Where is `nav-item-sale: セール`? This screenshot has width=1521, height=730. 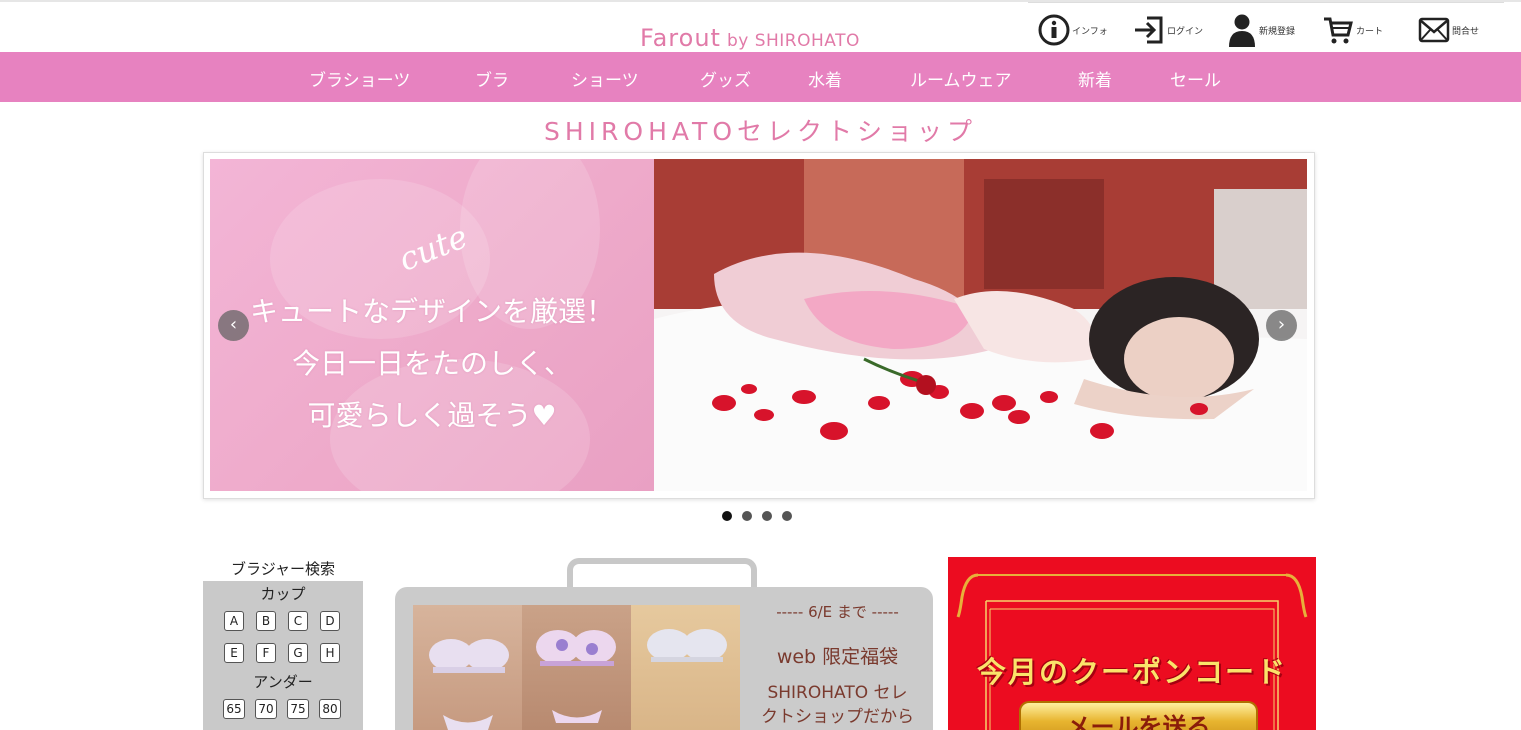
nav-item-sale: セール is located at coordinates (1195, 78).